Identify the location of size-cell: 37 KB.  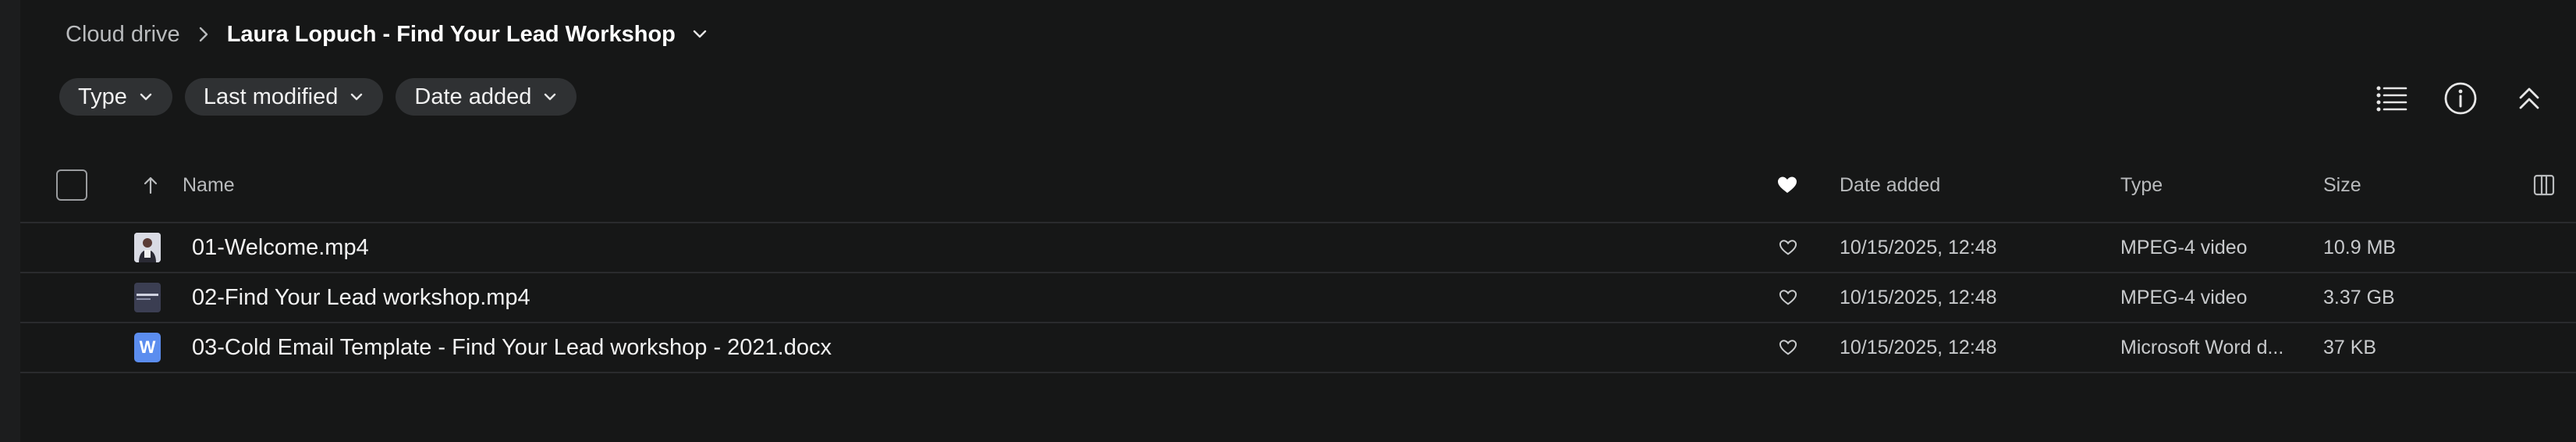
(2350, 347).